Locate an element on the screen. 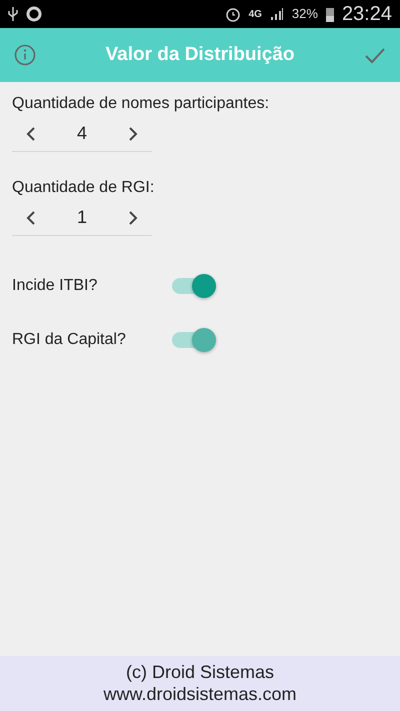  network-label: 4G is located at coordinates (255, 15).